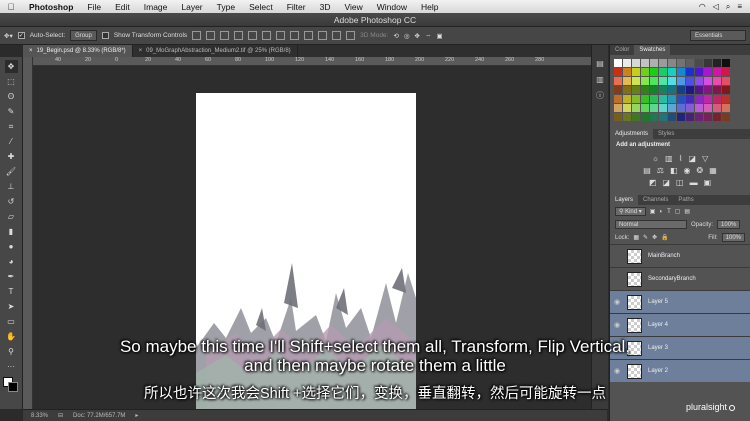 This screenshot has width=750, height=421. I want to click on layer-row: SecondaryBranch, so click(680, 278).